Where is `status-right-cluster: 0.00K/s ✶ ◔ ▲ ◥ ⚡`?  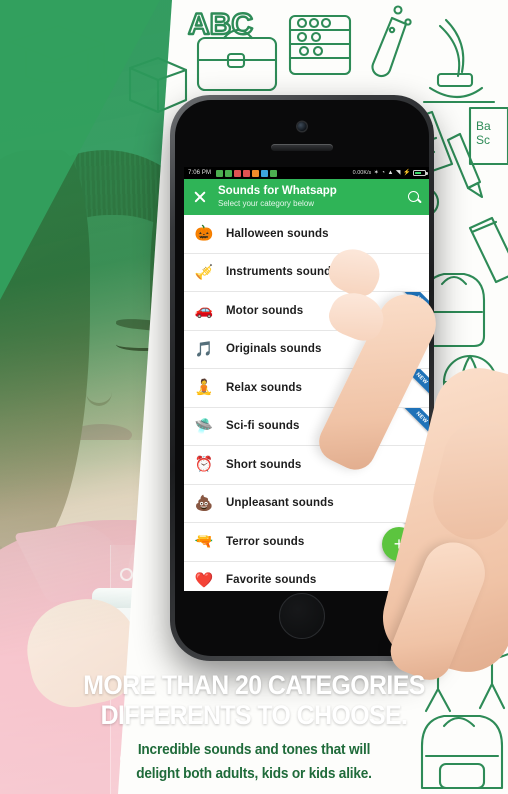
status-right-cluster: 0.00K/s ✶ ◔ ▲ ◥ ⚡ is located at coordinates (390, 173).